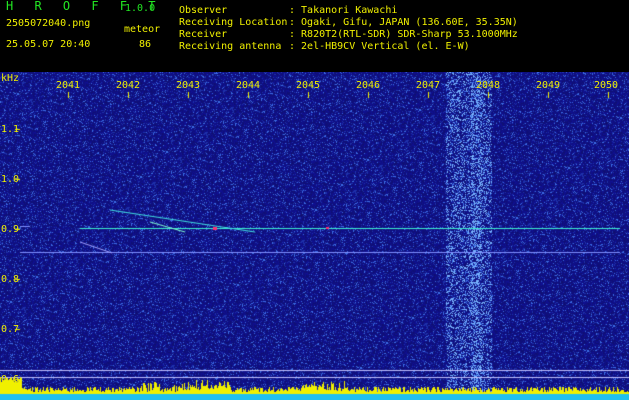  I want to click on y-tick-label: 0.6, so click(10, 379).